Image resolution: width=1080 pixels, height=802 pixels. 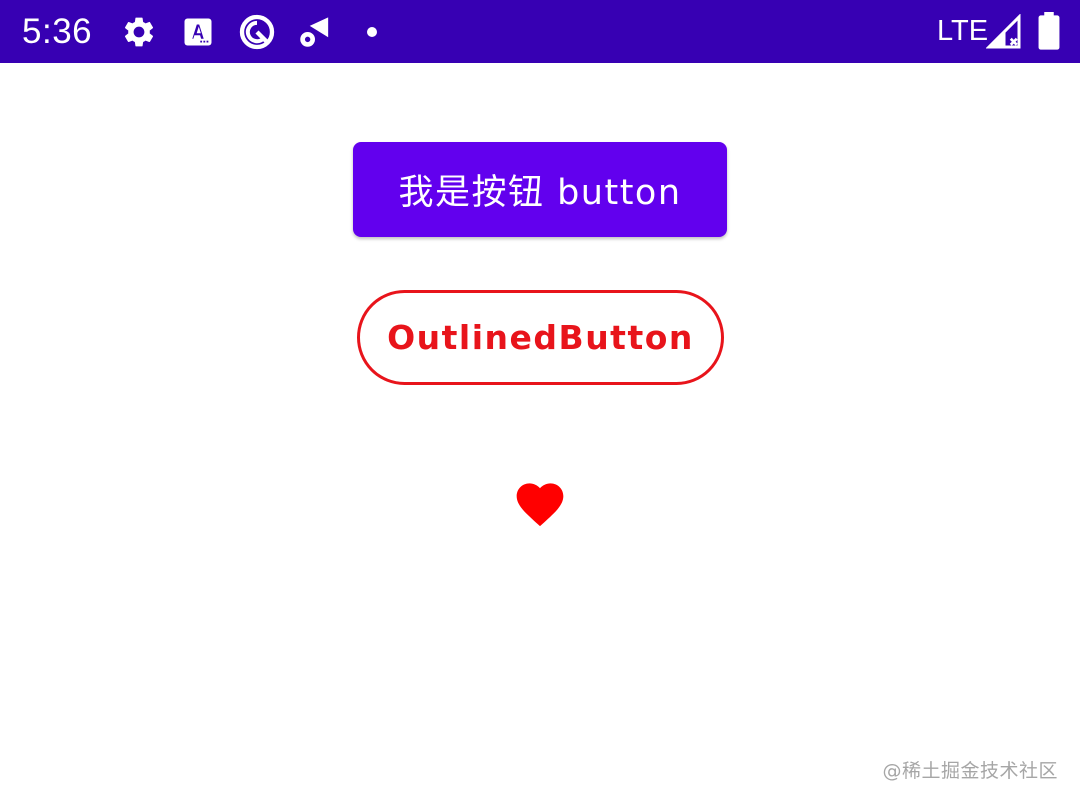 What do you see at coordinates (540, 31) in the screenshot?
I see `status-bar: 5:36 LTE` at bounding box center [540, 31].